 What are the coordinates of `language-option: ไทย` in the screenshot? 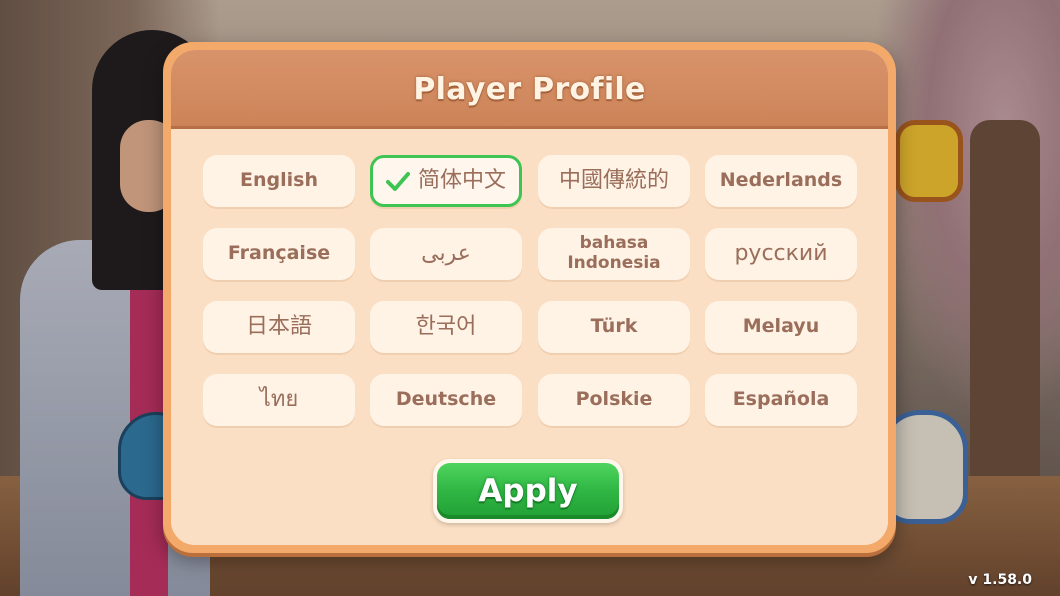 It's located at (279, 400).